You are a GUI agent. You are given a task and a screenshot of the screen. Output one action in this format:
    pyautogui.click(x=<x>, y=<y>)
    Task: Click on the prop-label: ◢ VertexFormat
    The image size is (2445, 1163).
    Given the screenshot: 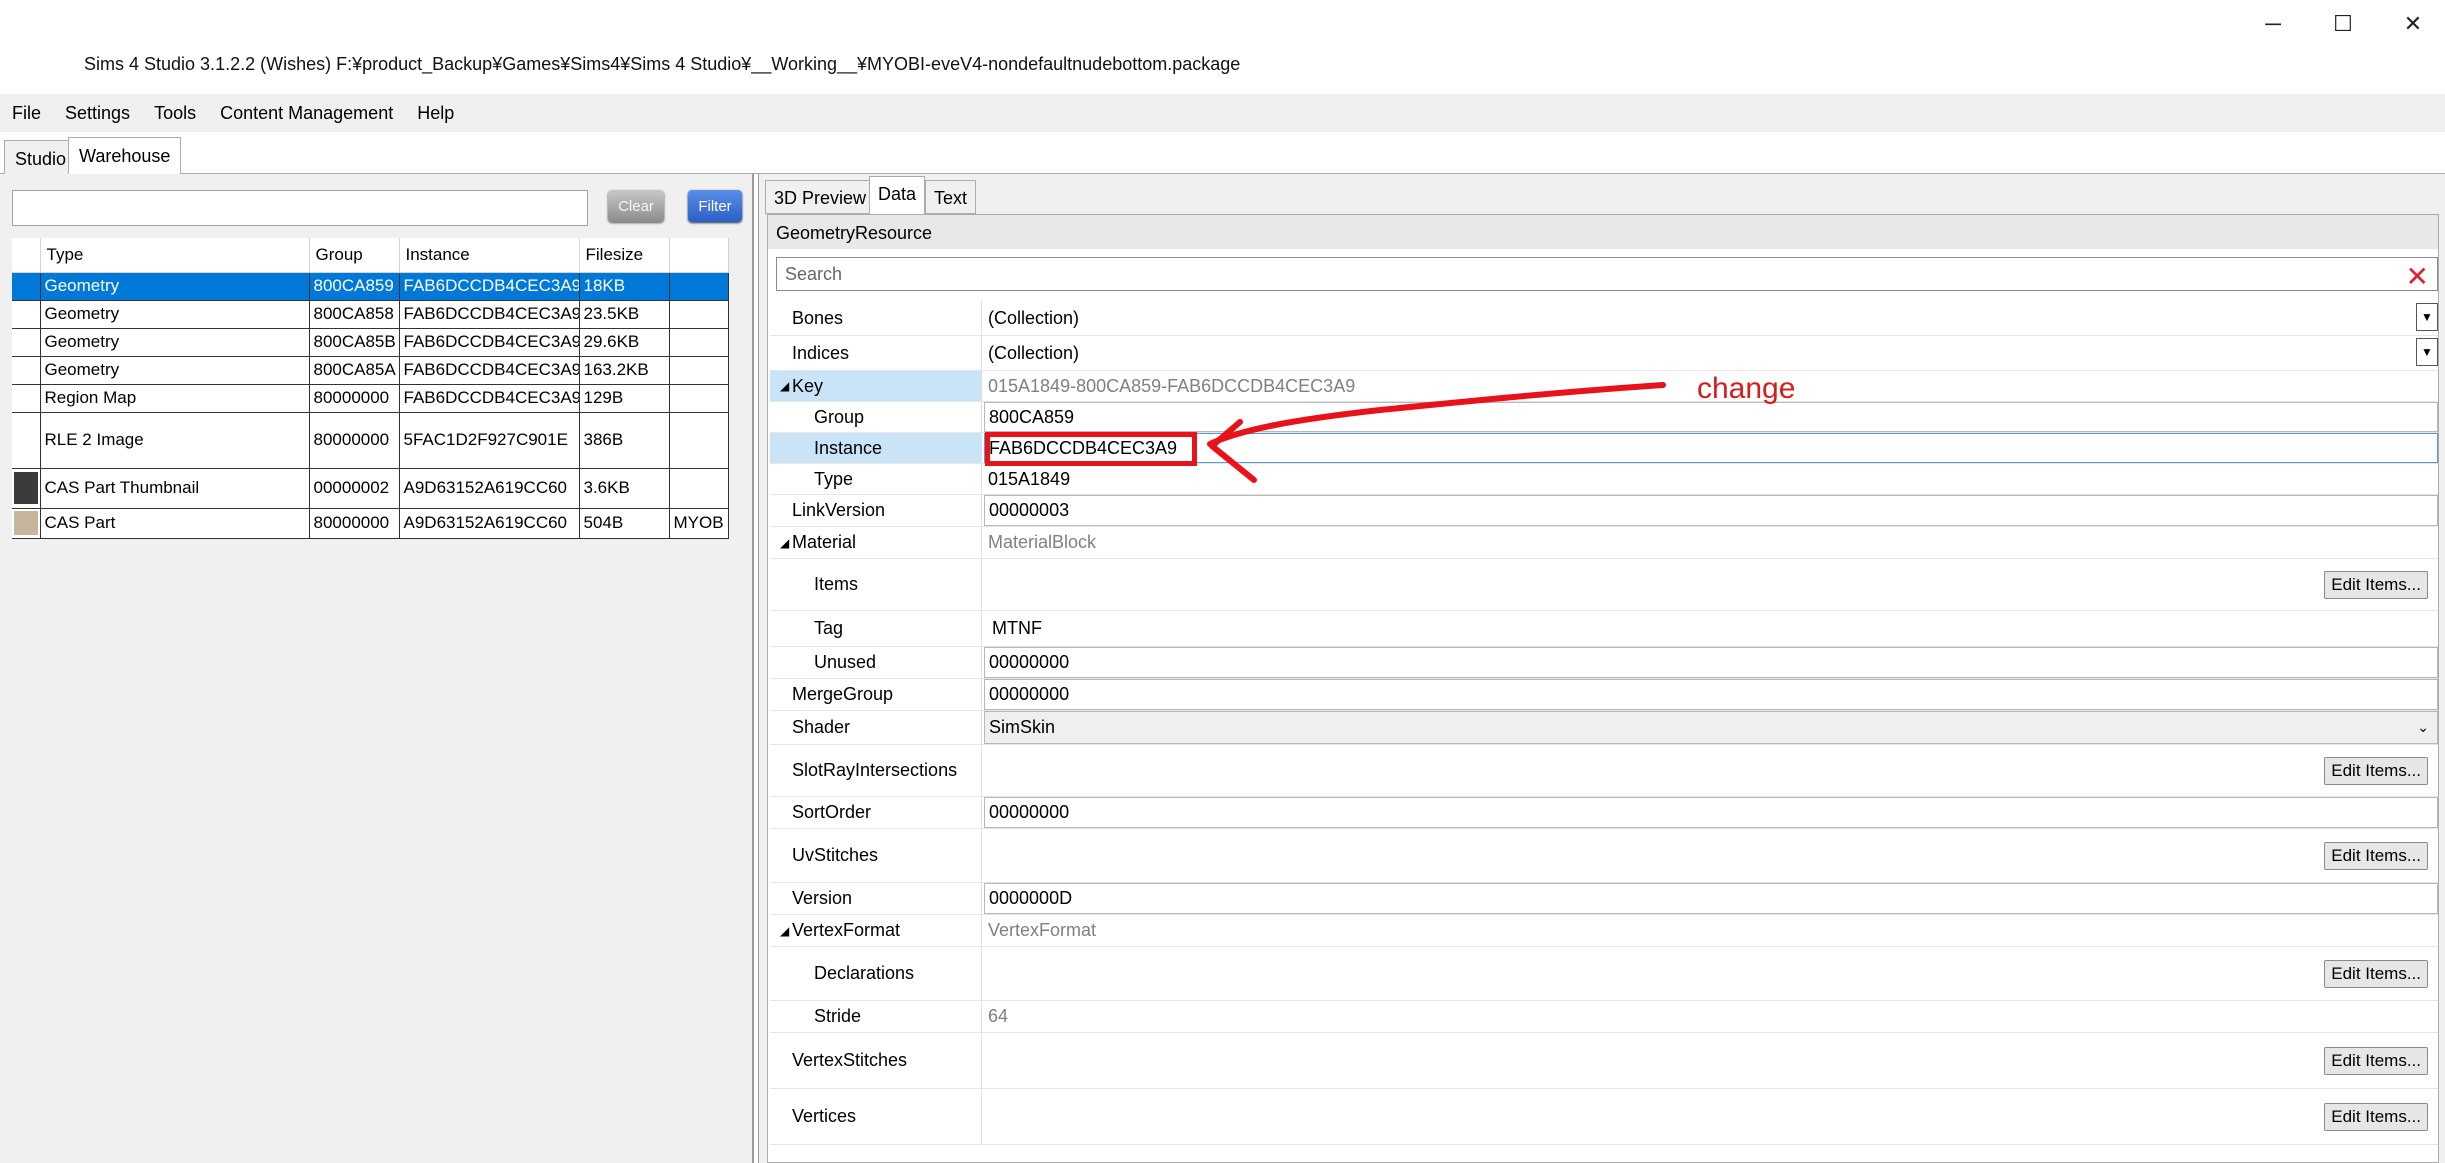 What is the action you would take?
    pyautogui.click(x=876, y=930)
    